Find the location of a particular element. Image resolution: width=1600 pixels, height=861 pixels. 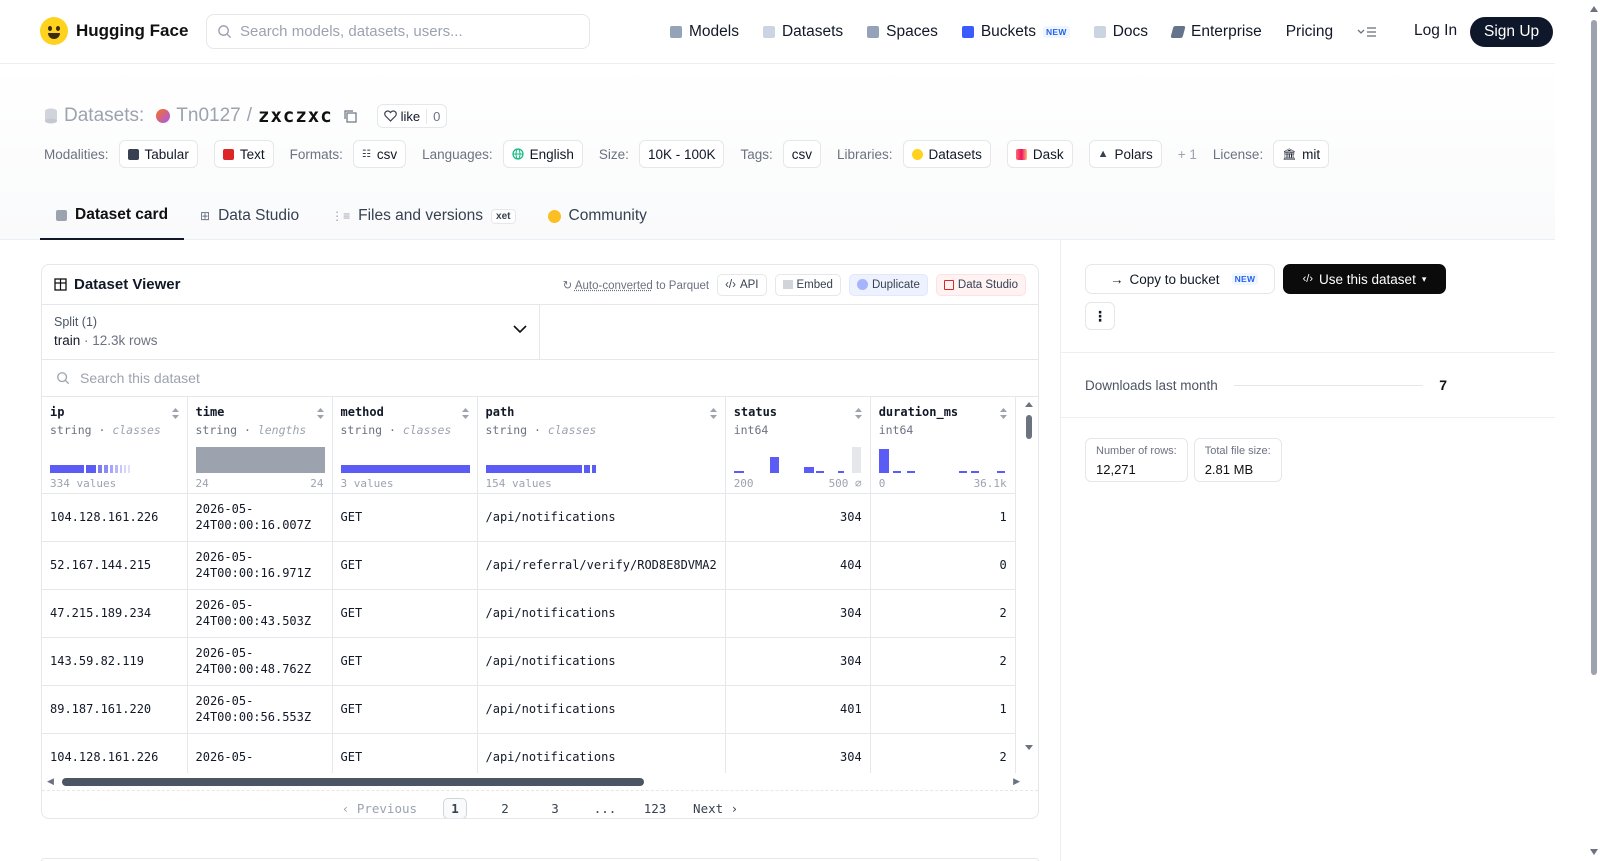

tag-tabular: Tabular is located at coordinates (158, 154).